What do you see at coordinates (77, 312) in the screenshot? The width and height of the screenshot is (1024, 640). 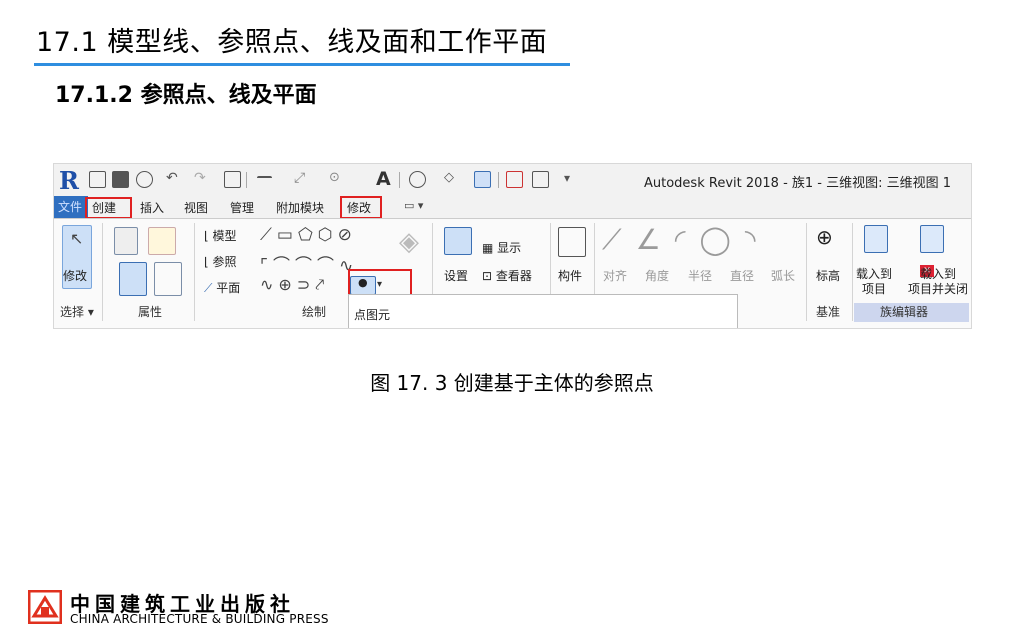 I see `panel-select: 选择 ▾` at bounding box center [77, 312].